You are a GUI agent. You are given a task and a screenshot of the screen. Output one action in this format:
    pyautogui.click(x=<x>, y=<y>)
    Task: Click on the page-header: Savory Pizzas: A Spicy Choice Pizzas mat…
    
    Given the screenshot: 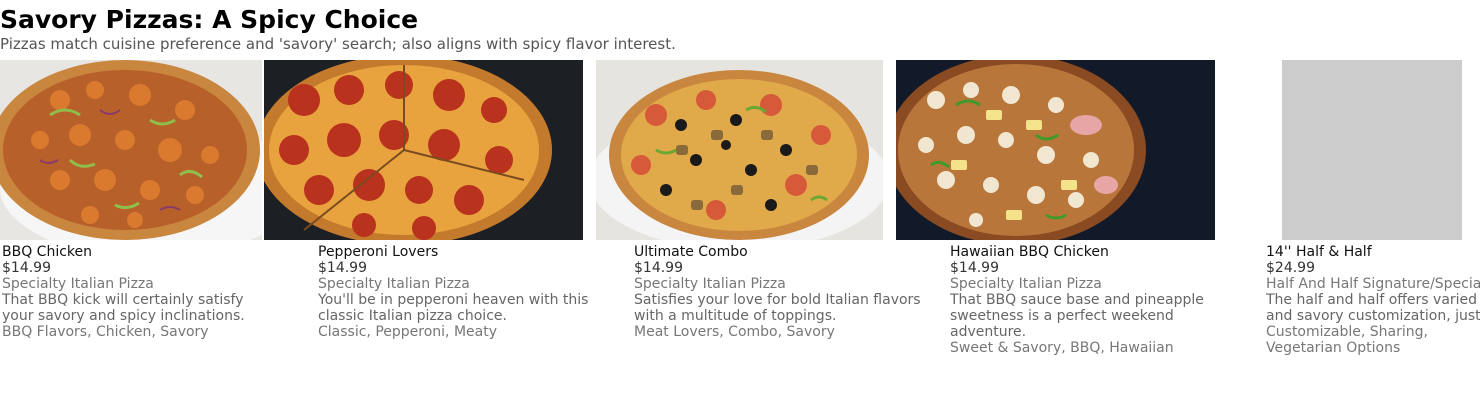 What is the action you would take?
    pyautogui.click(x=740, y=28)
    